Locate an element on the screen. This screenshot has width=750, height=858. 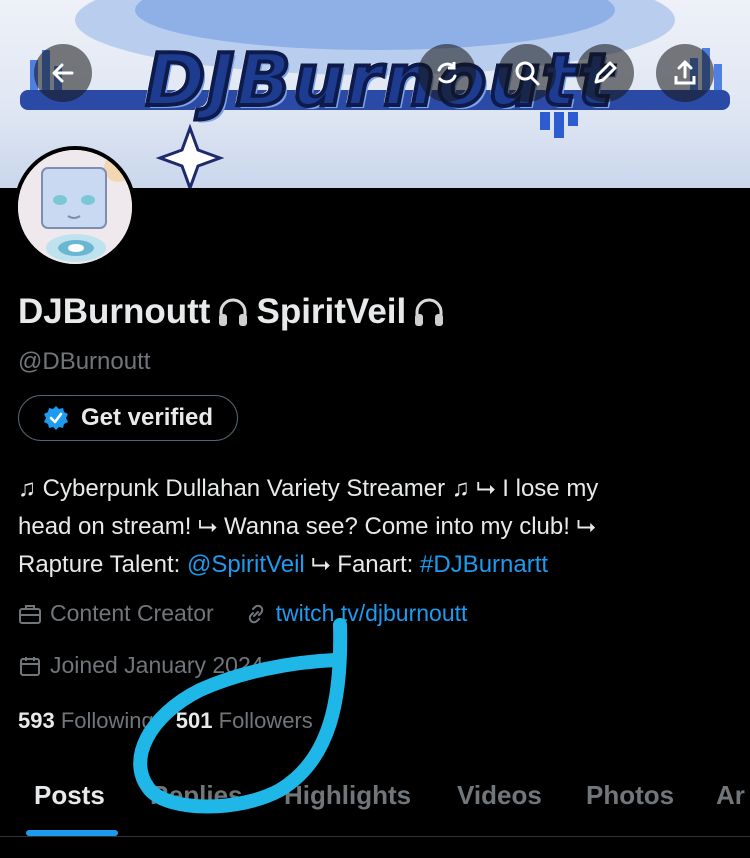
hashtag-link: #DJBurnartt is located at coordinates (484, 564).